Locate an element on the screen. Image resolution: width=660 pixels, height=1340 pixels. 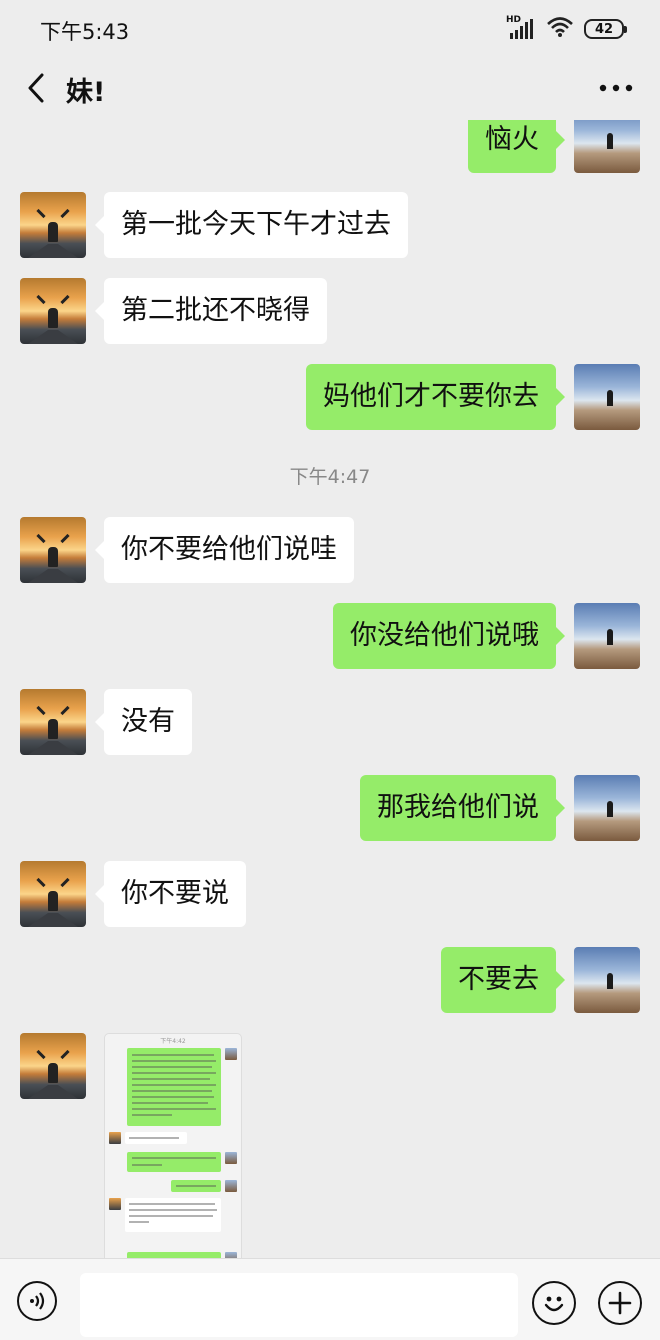
message-bubble-self: 恼火 is located at coordinates (516, 146).